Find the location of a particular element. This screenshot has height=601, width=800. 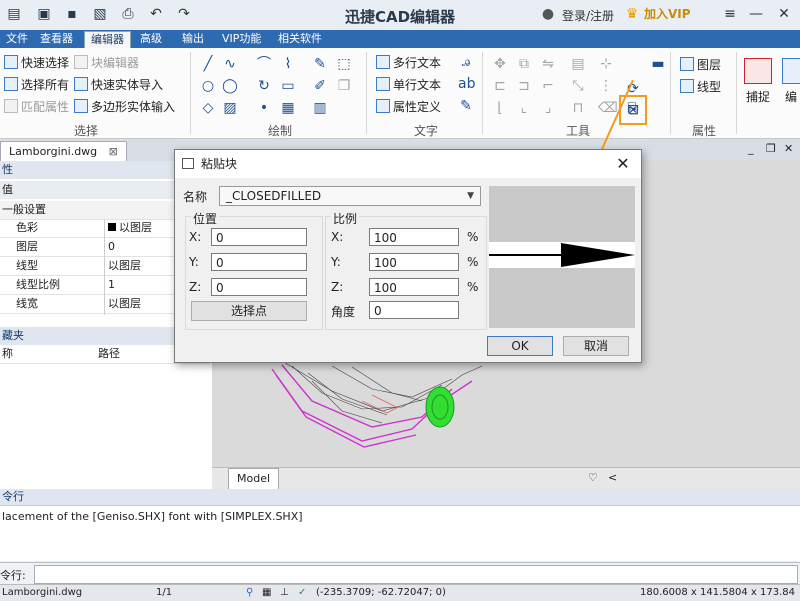

ortho-toggle-icon: ⊥ is located at coordinates (284, 593).